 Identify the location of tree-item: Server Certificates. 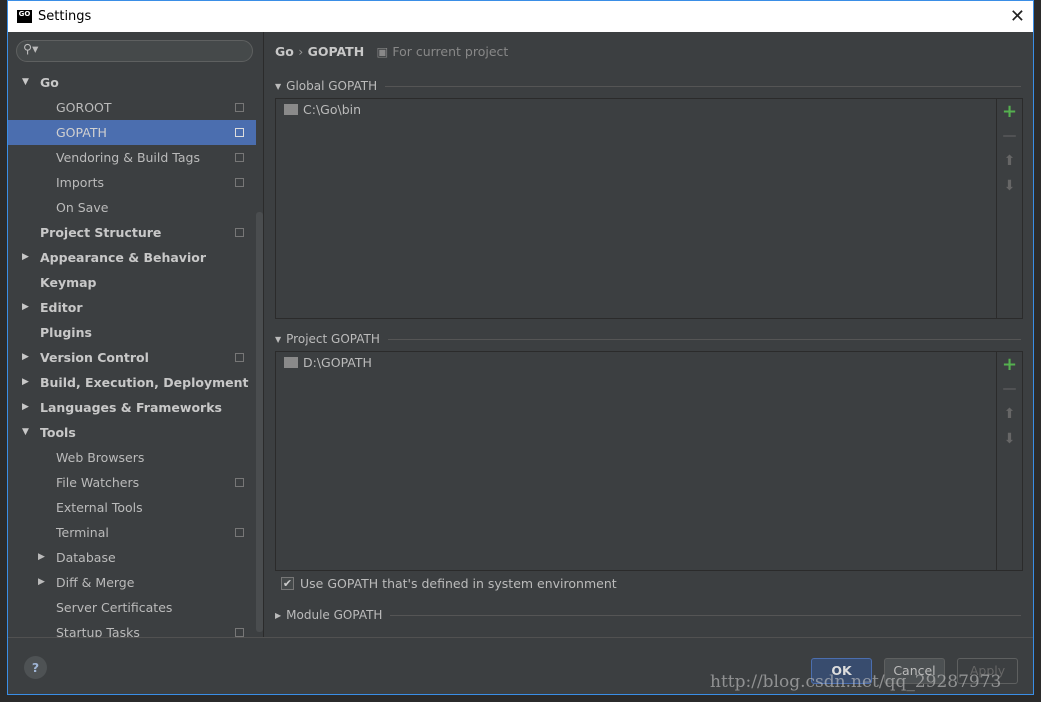
(132, 607).